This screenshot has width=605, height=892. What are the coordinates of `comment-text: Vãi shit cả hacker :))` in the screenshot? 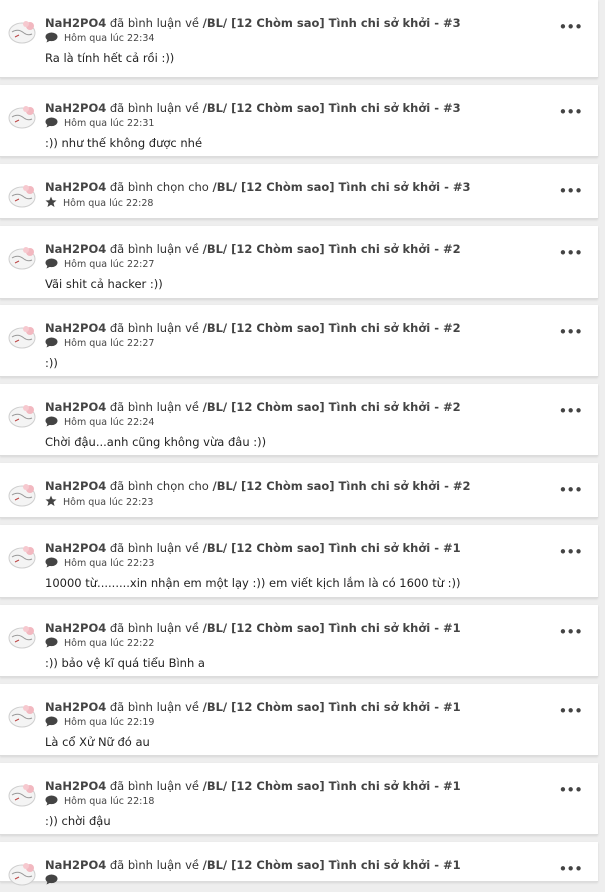 It's located at (104, 284).